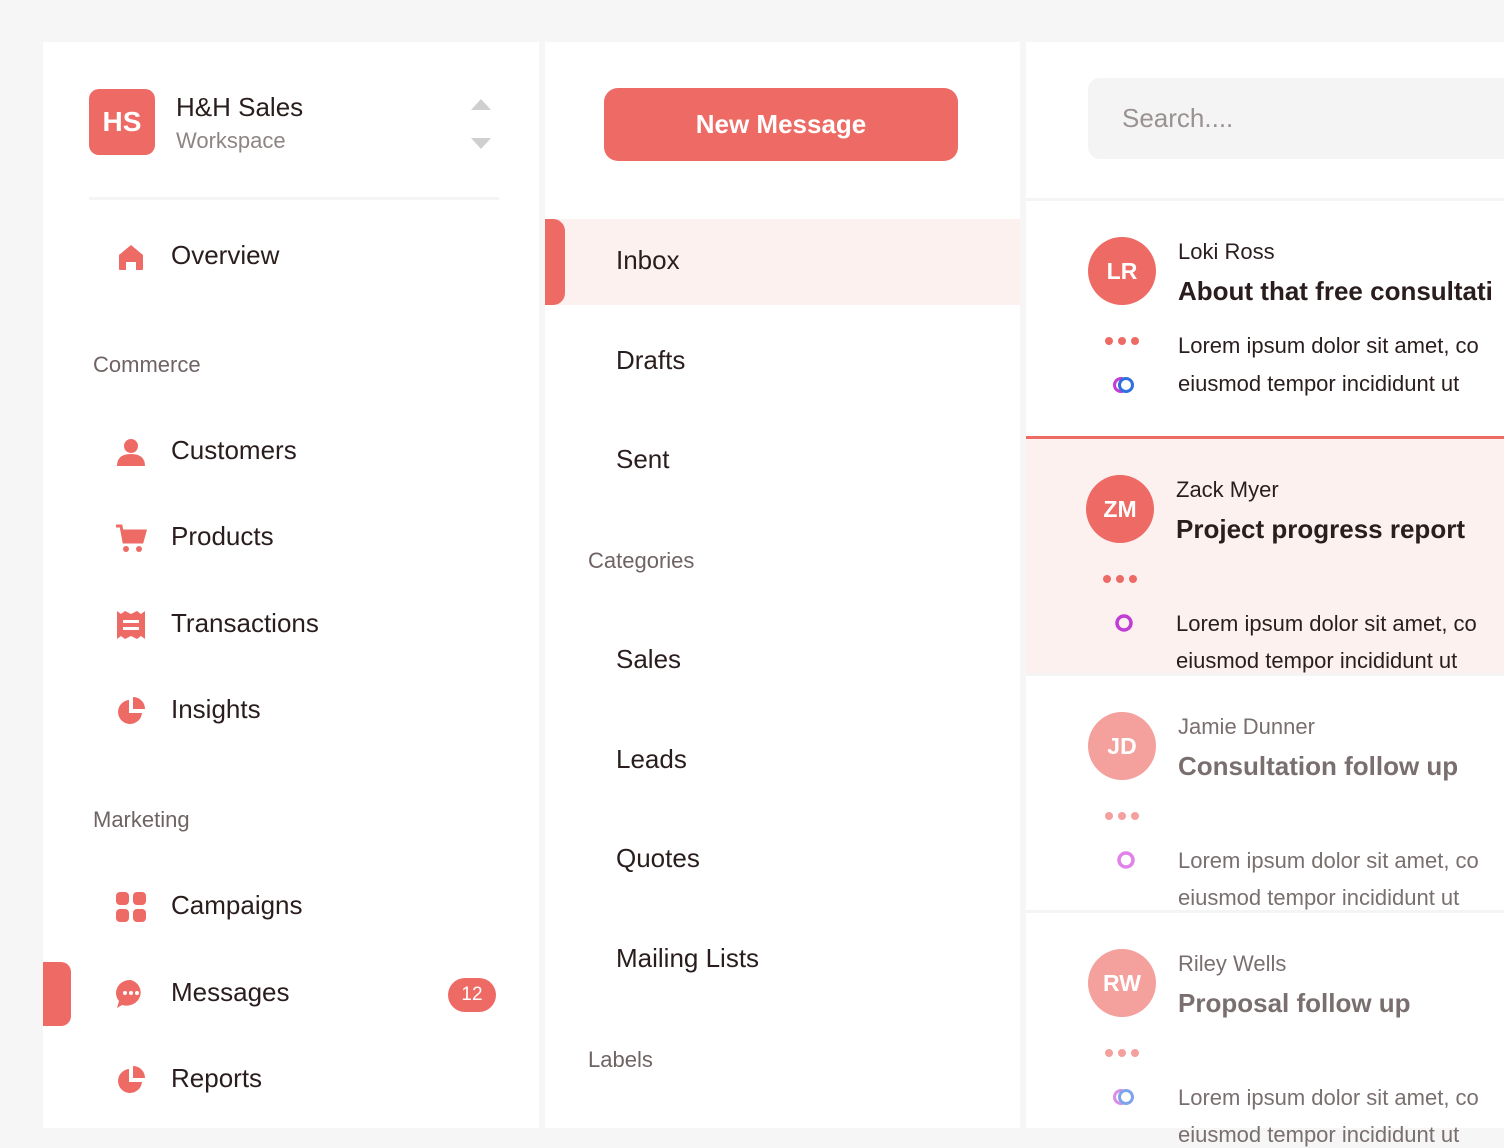 Image resolution: width=1504 pixels, height=1148 pixels. I want to click on folder-label: Leads, so click(651, 759).